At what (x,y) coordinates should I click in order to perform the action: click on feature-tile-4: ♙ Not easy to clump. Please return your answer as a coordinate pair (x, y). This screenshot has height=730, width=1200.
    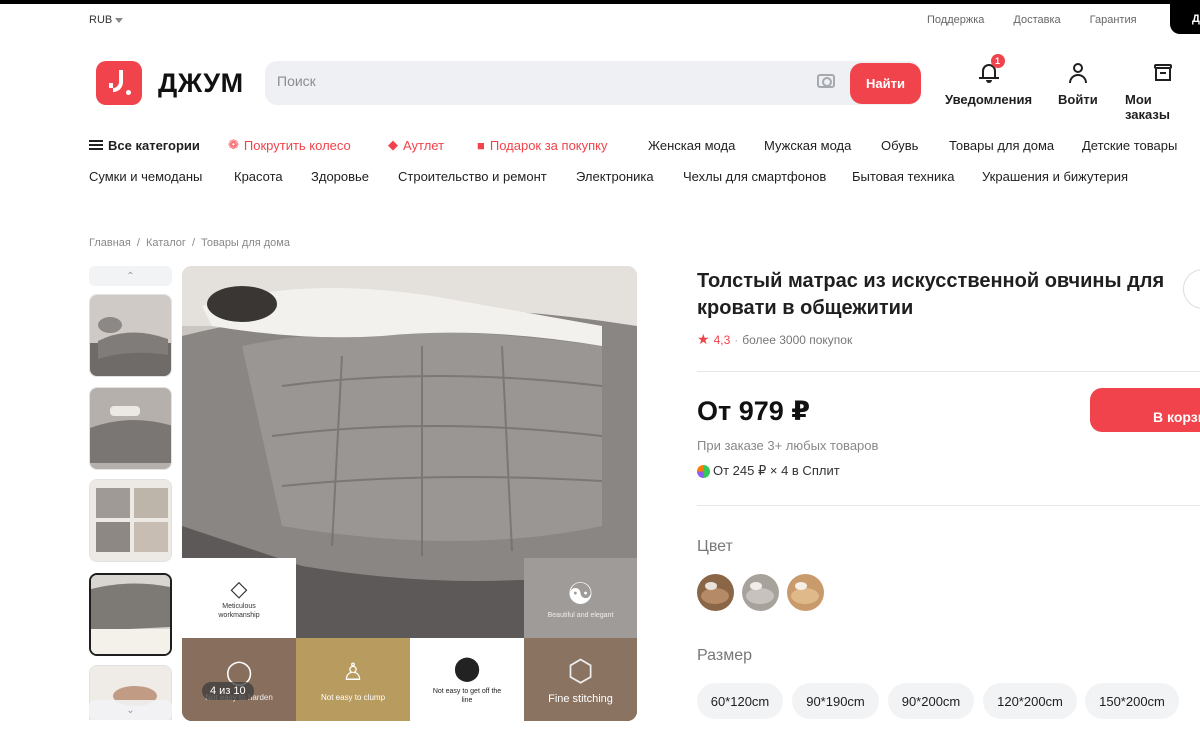
    Looking at the image, I should click on (353, 679).